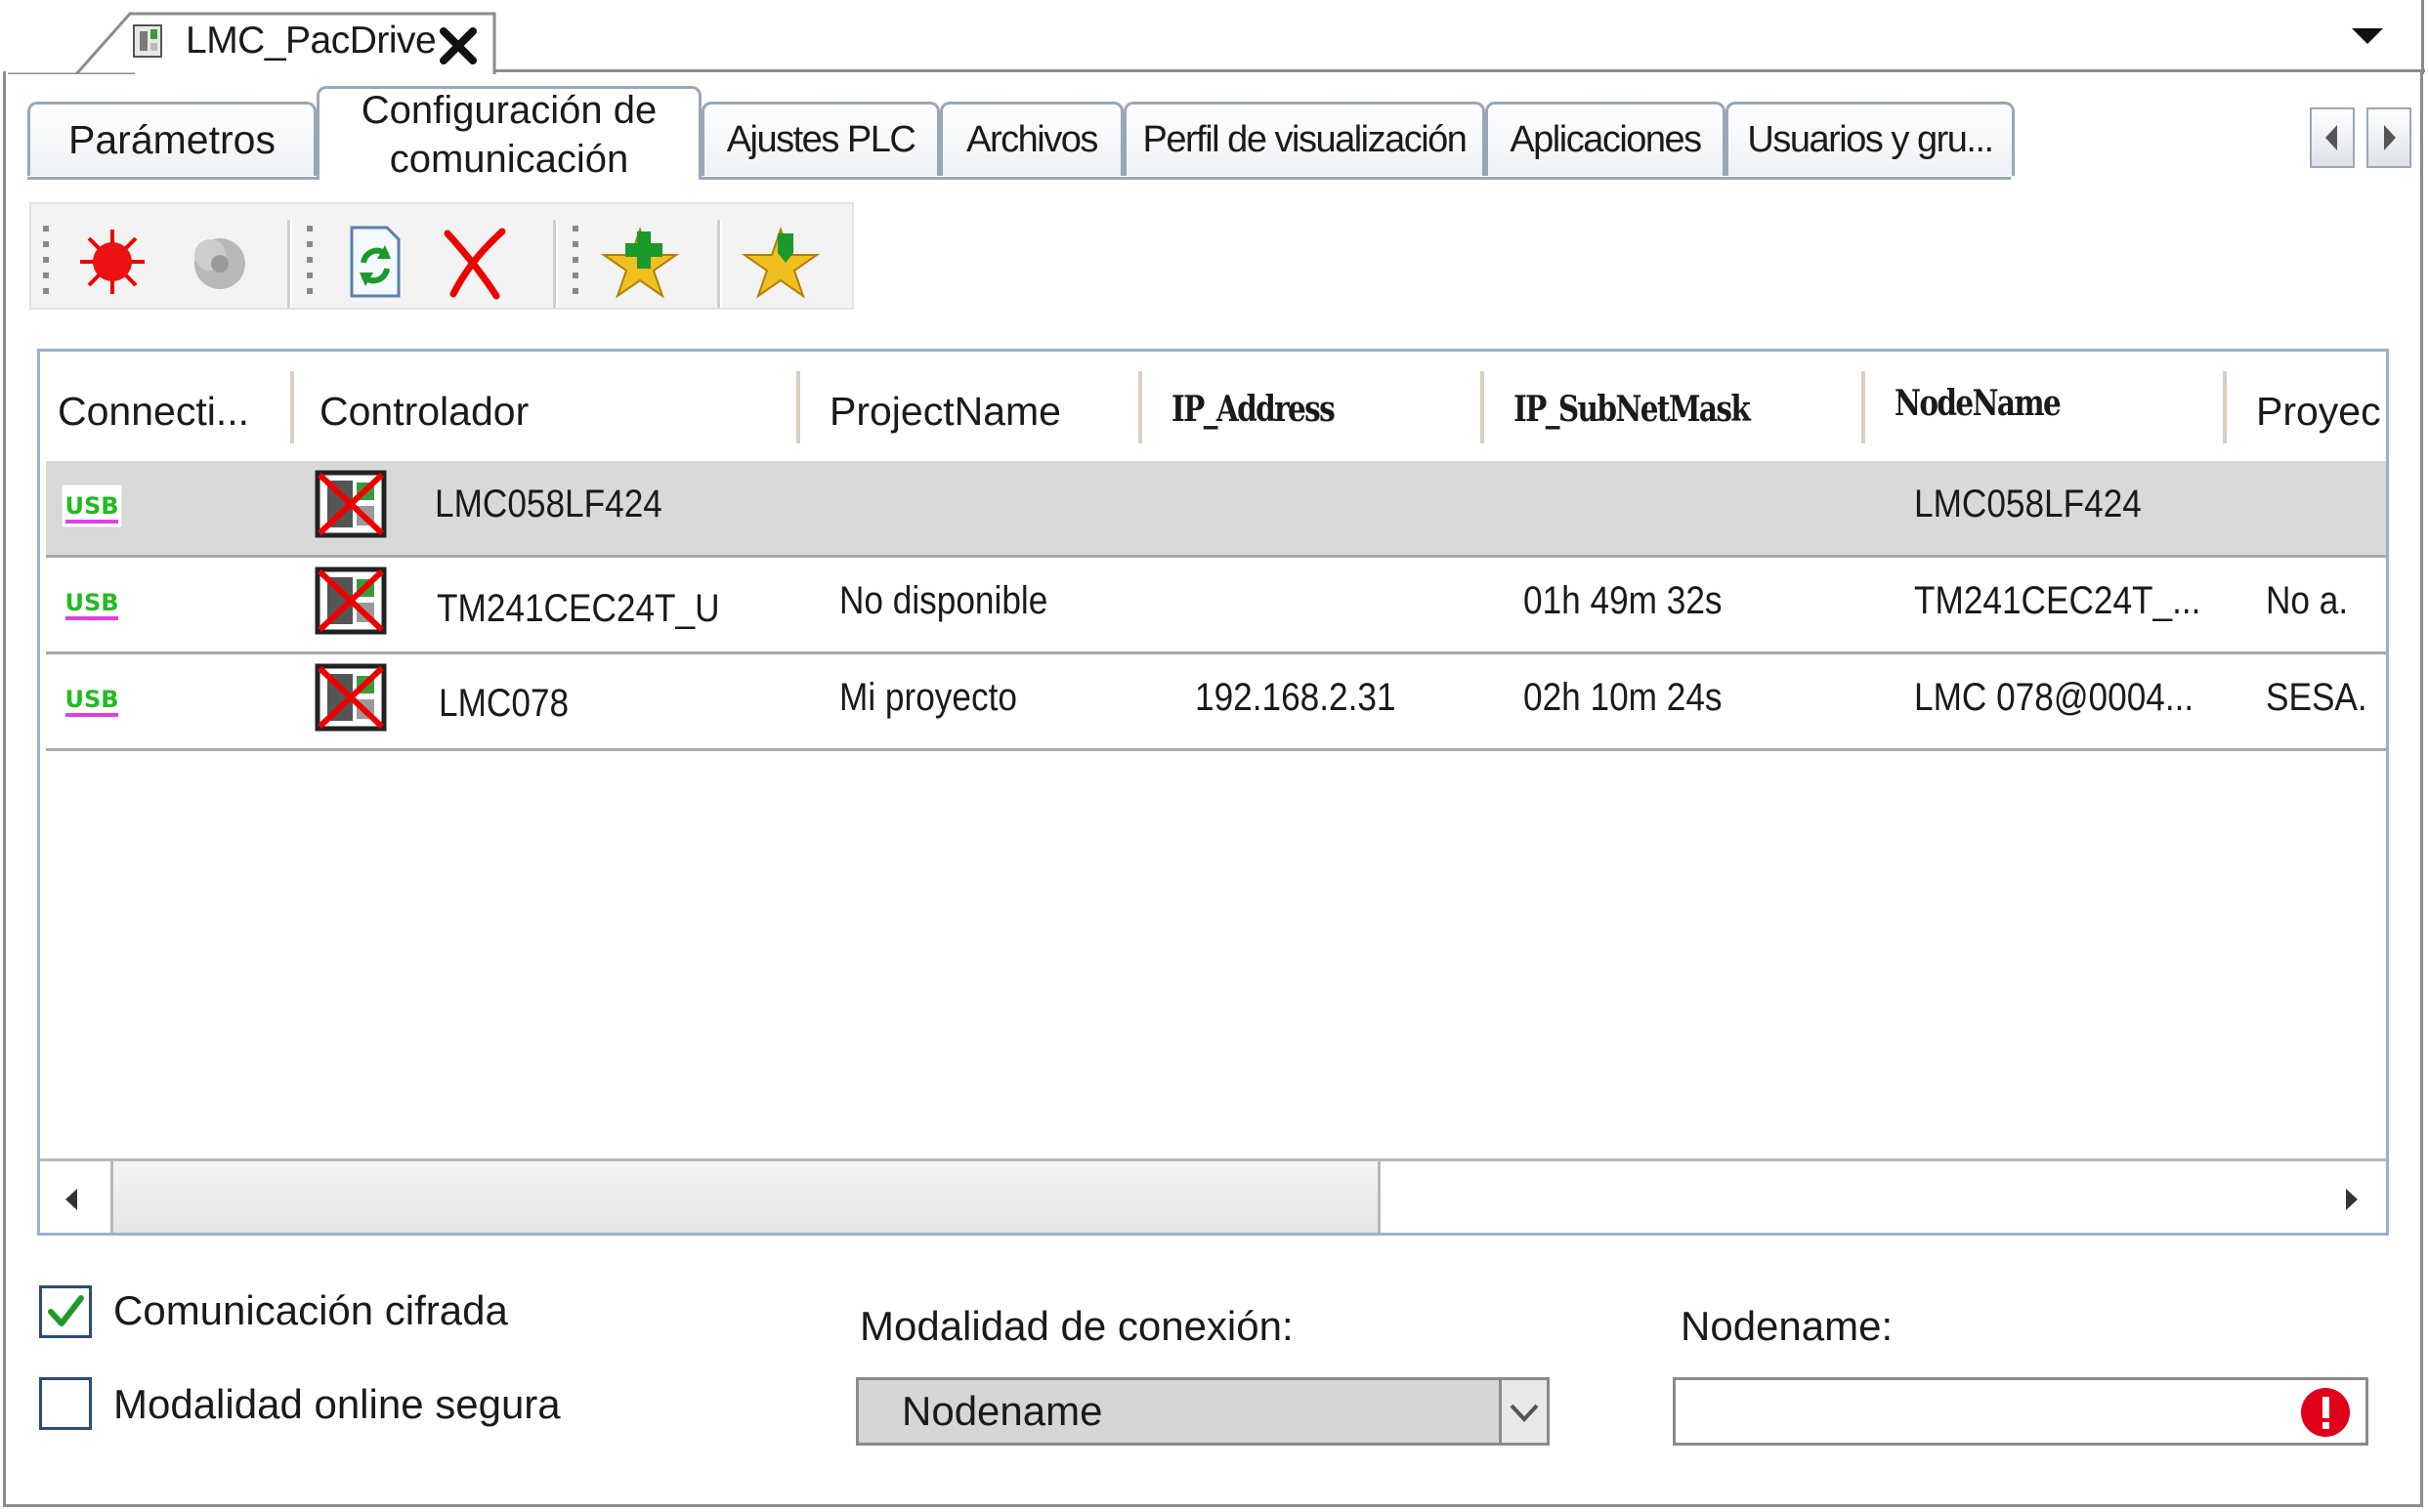 The height and width of the screenshot is (1512, 2428). Describe the element at coordinates (928, 697) in the screenshot. I see `cell-project-name: Mi proyecto` at that location.